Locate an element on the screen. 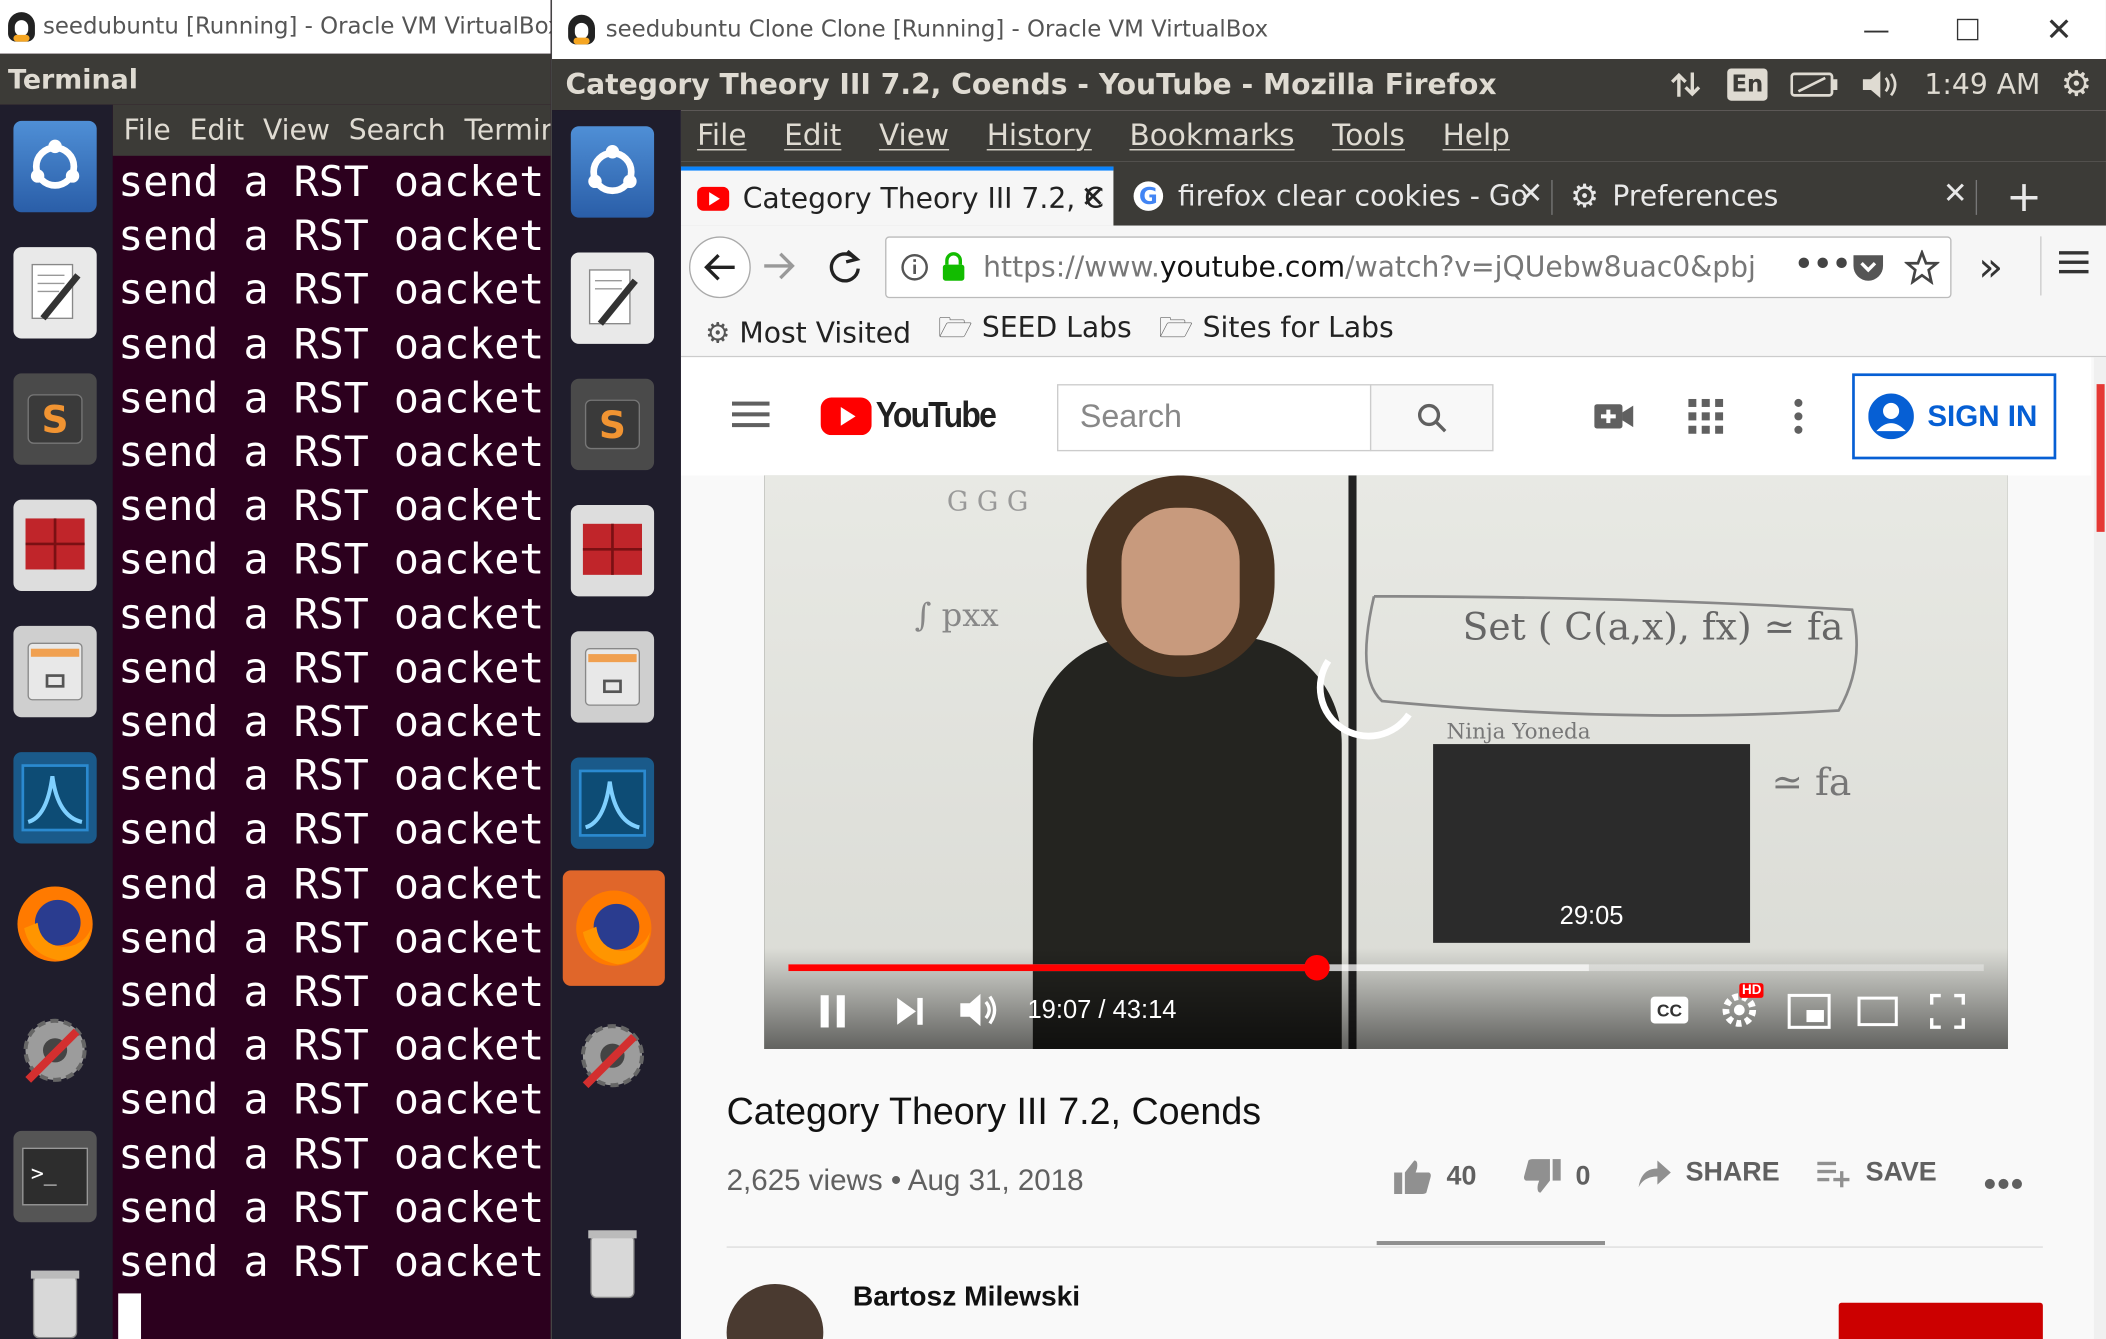  youtube-logo: YouTube is located at coordinates (916, 416).